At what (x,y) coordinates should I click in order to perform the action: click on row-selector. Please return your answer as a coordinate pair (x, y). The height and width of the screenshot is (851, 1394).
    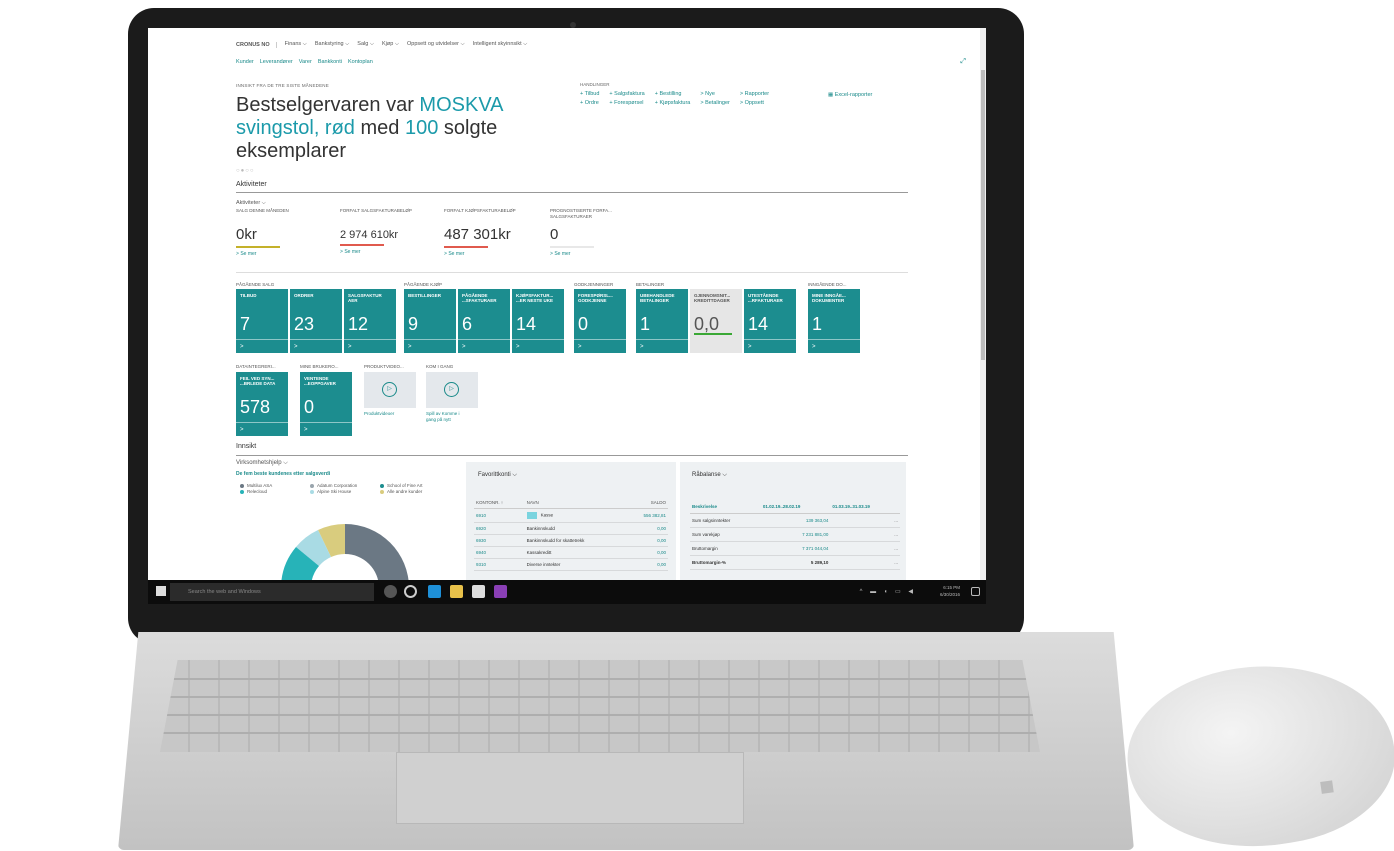
    Looking at the image, I should click on (531, 515).